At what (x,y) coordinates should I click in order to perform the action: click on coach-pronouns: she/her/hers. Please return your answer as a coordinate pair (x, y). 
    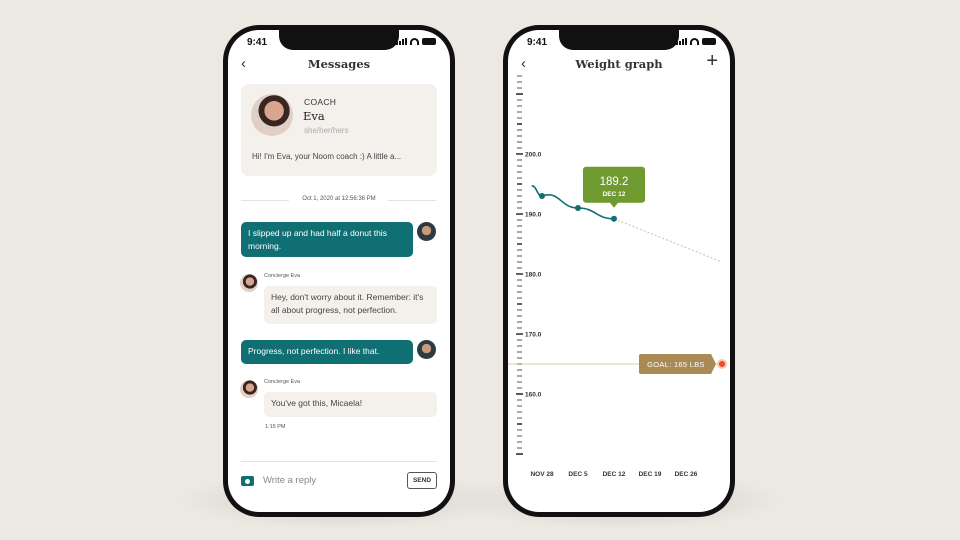
    Looking at the image, I should click on (326, 130).